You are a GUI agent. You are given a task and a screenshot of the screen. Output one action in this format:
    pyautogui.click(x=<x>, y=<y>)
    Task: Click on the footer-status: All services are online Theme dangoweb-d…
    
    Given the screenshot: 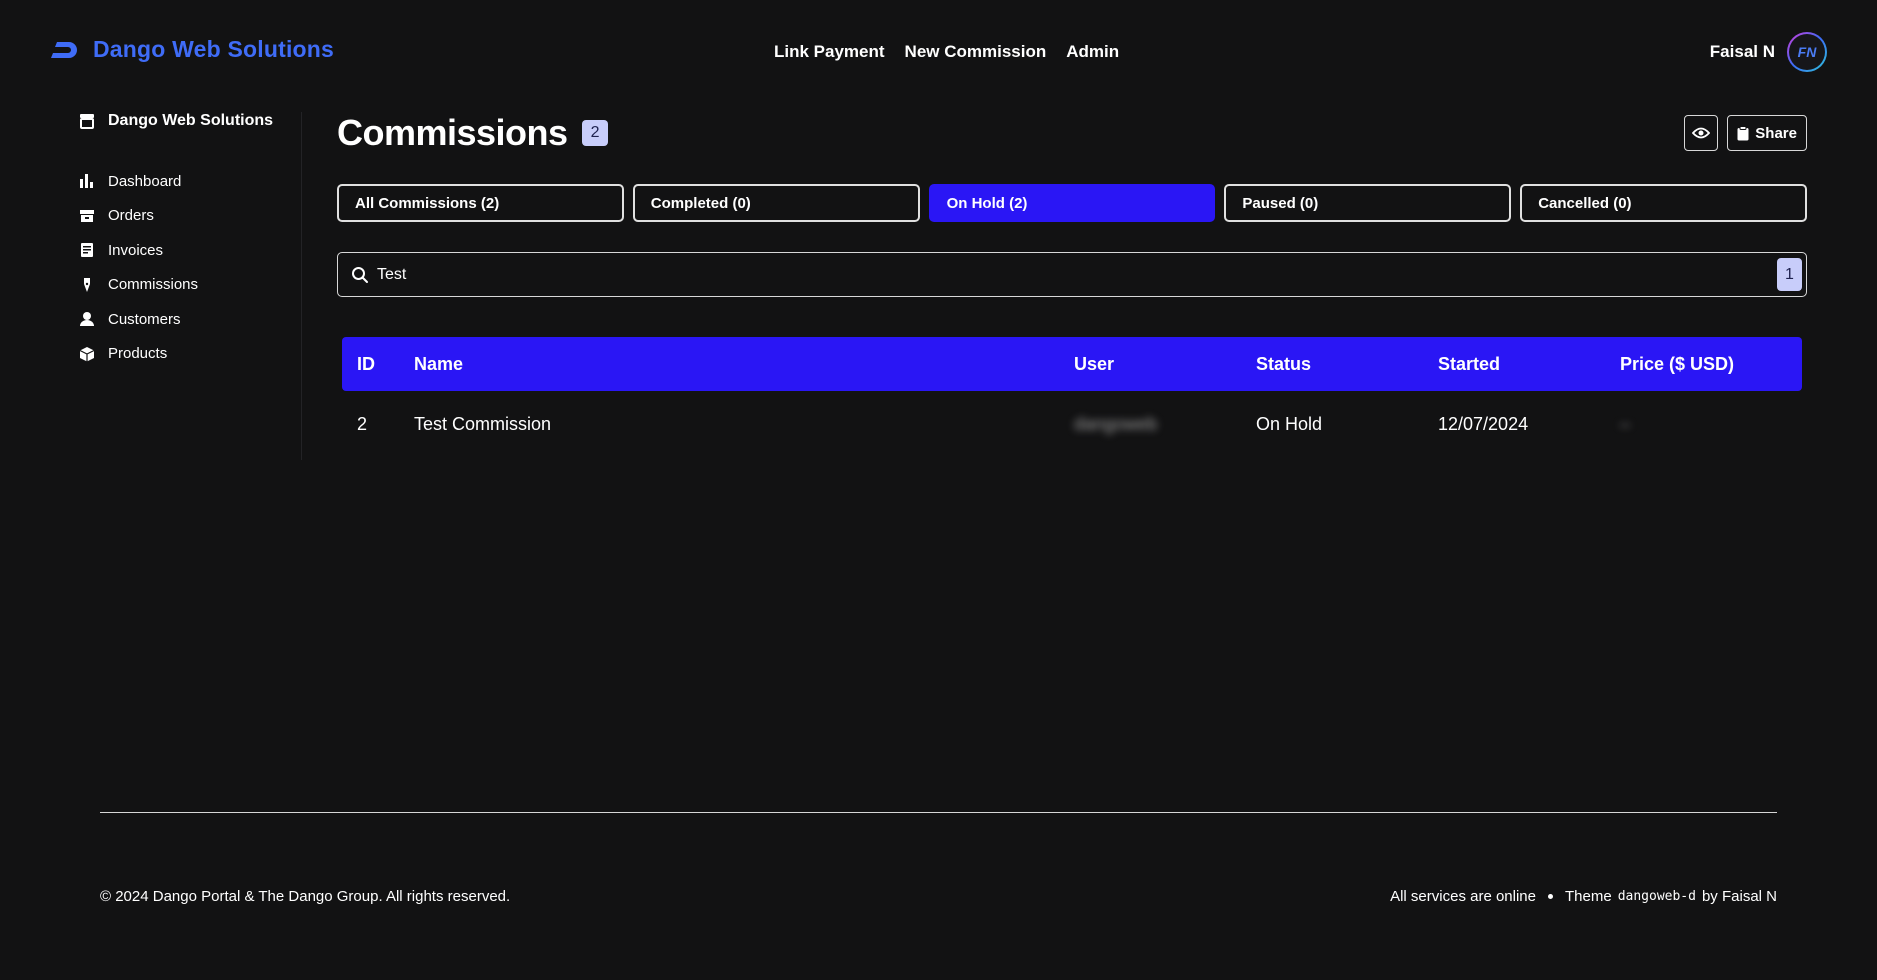 What is the action you would take?
    pyautogui.click(x=1583, y=896)
    